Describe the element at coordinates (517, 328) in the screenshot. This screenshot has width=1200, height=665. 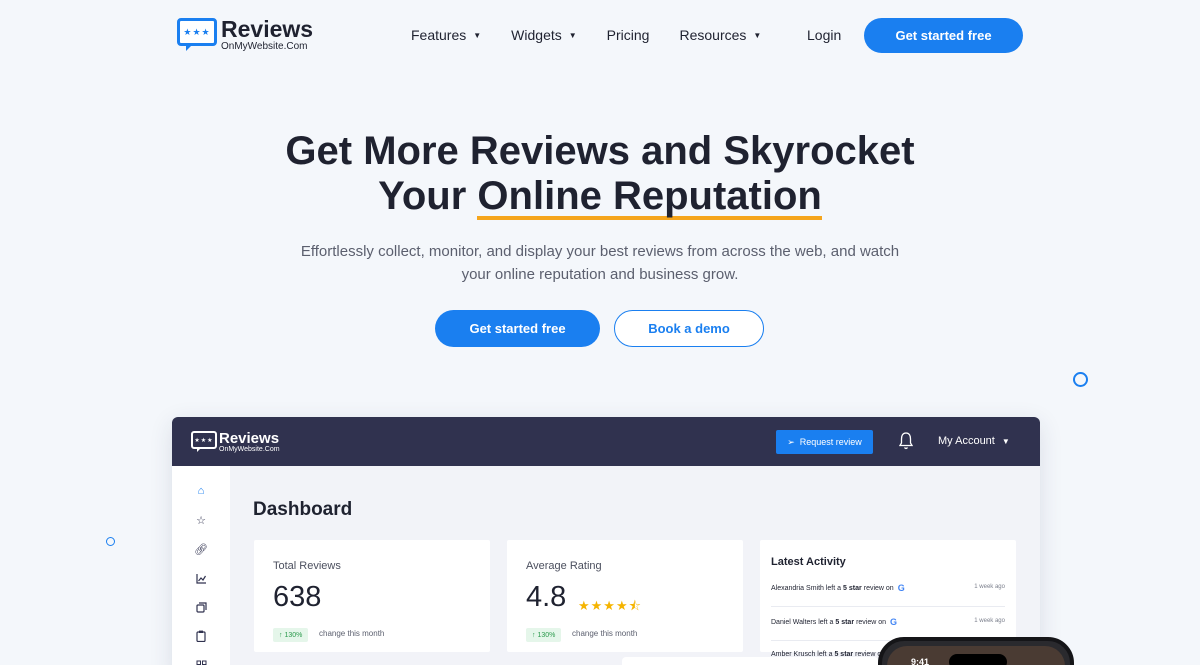
I see `get-started-button: Get started free` at that location.